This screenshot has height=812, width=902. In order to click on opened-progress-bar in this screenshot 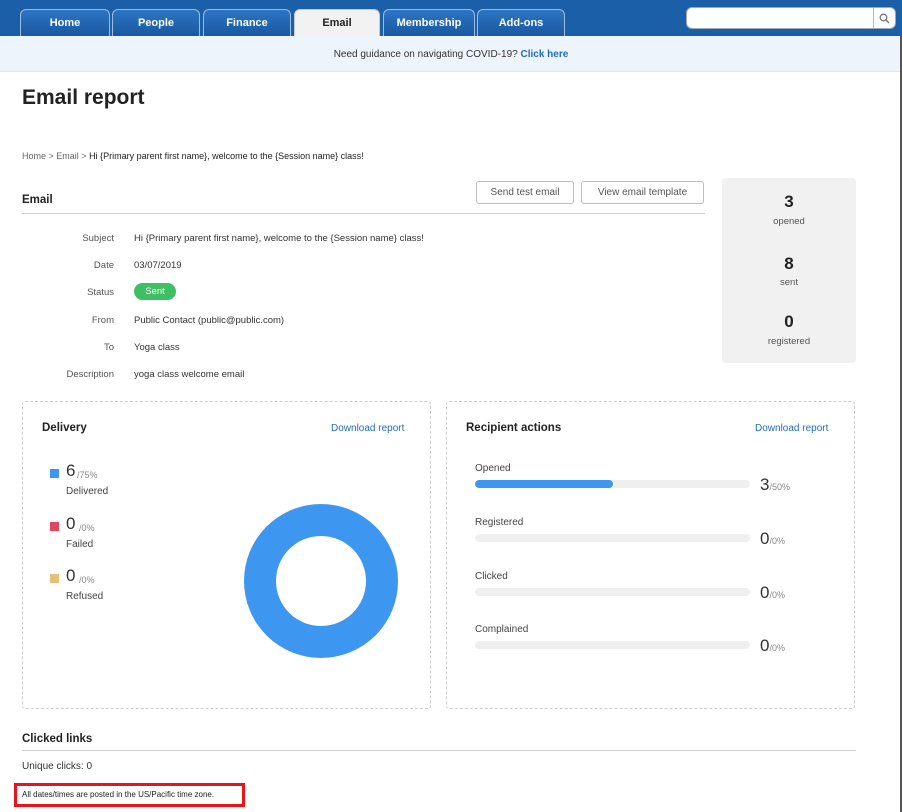, I will do `click(612, 484)`.